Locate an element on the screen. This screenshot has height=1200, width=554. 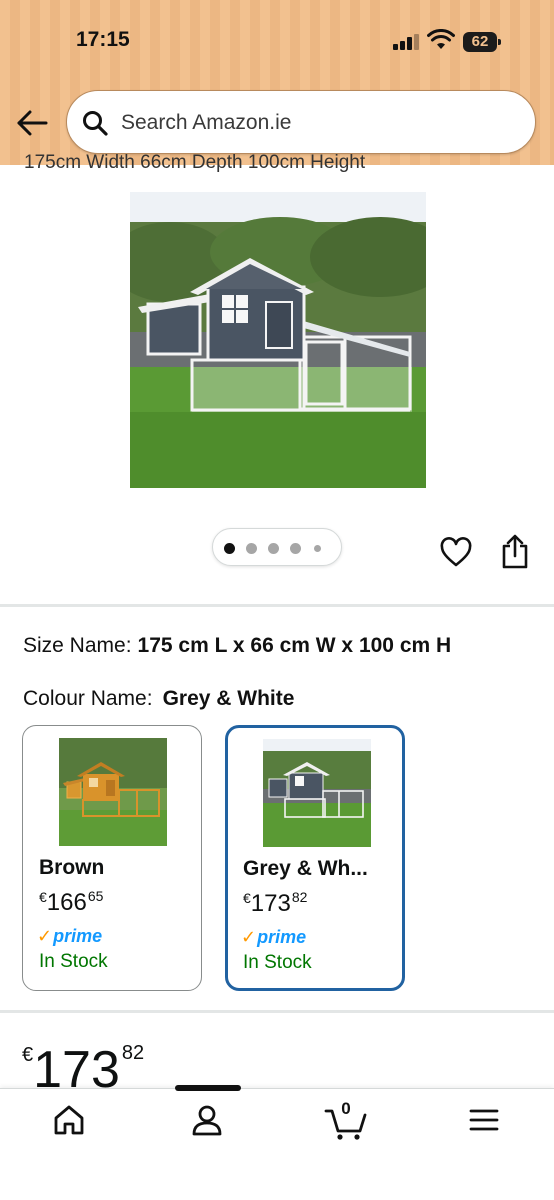
app-header: 17:15 62 is located at coordinates (277, 82).